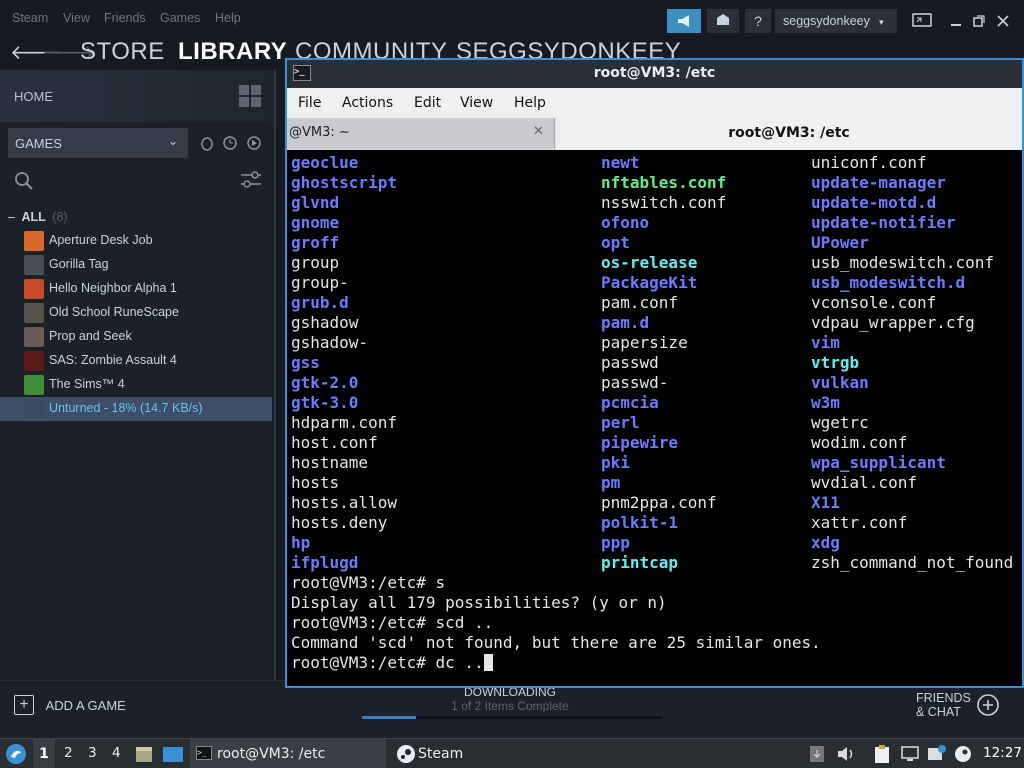  What do you see at coordinates (625, 222) in the screenshot?
I see `etc-entry: ofono` at bounding box center [625, 222].